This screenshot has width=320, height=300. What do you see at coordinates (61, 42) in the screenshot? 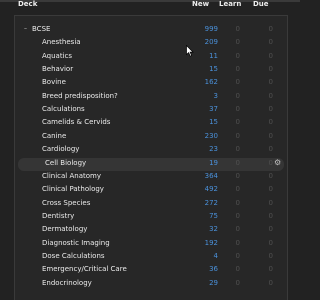
I see `deck-name-link: Anesthesia` at bounding box center [61, 42].